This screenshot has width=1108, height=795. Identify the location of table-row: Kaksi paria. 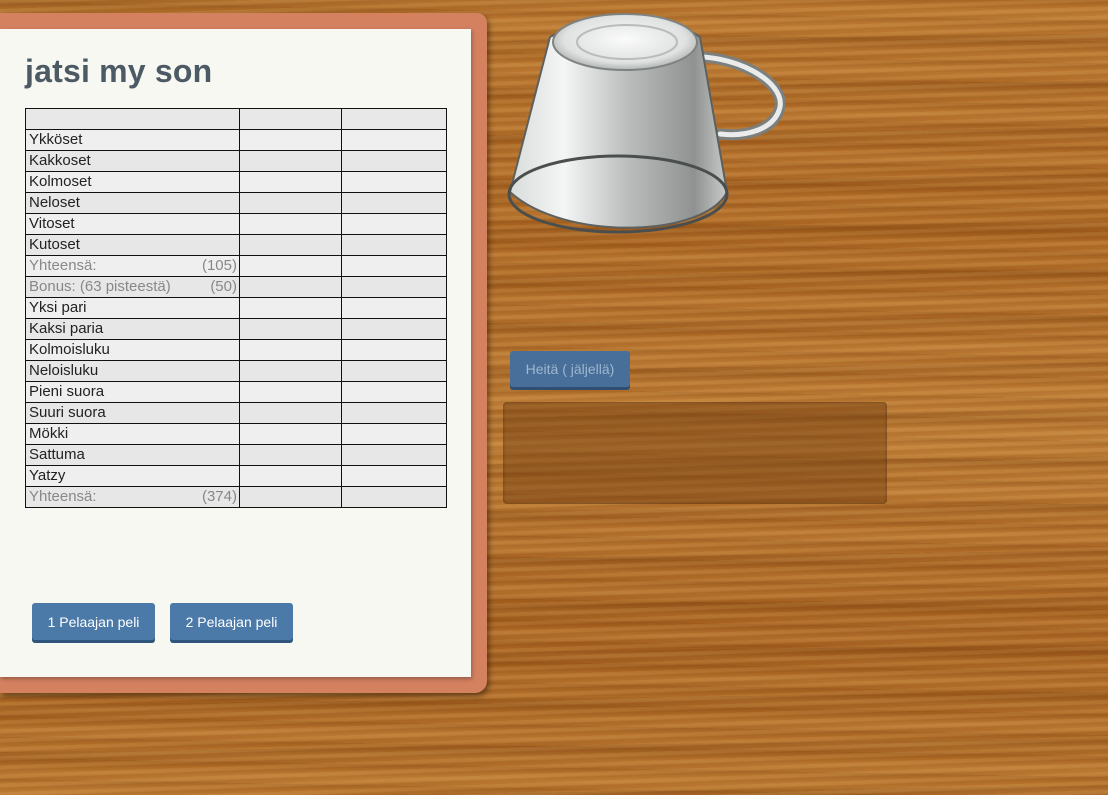
(236, 329).